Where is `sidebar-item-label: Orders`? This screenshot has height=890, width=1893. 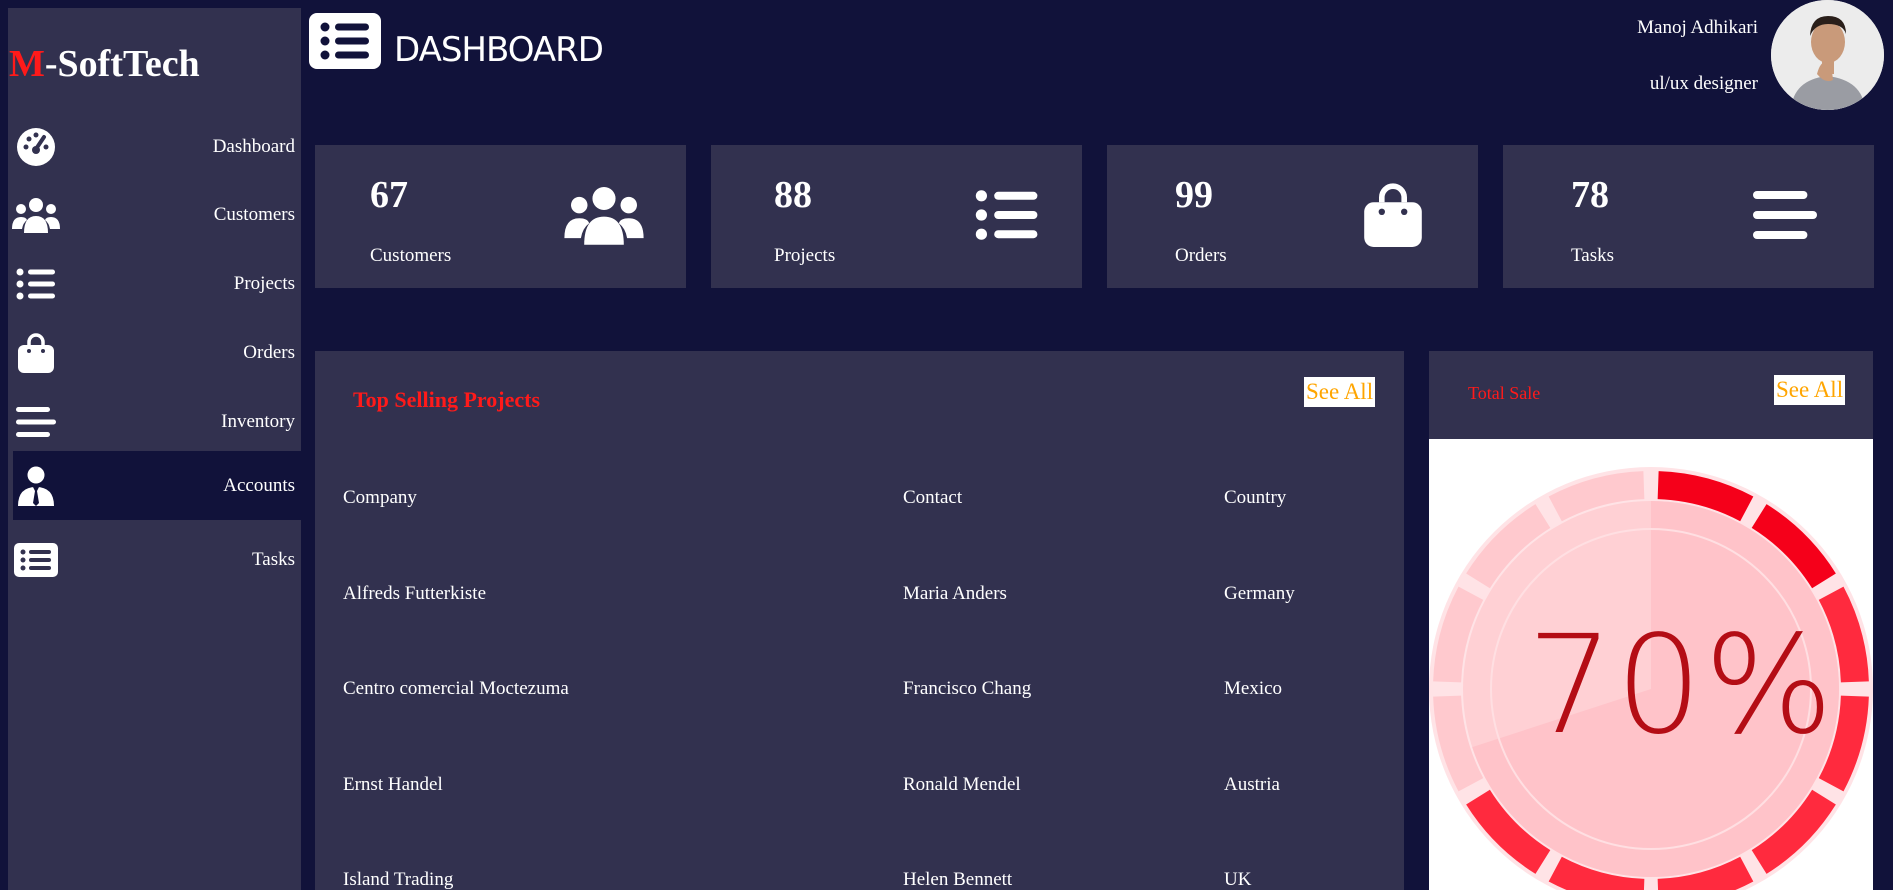
sidebar-item-label: Orders is located at coordinates (269, 352).